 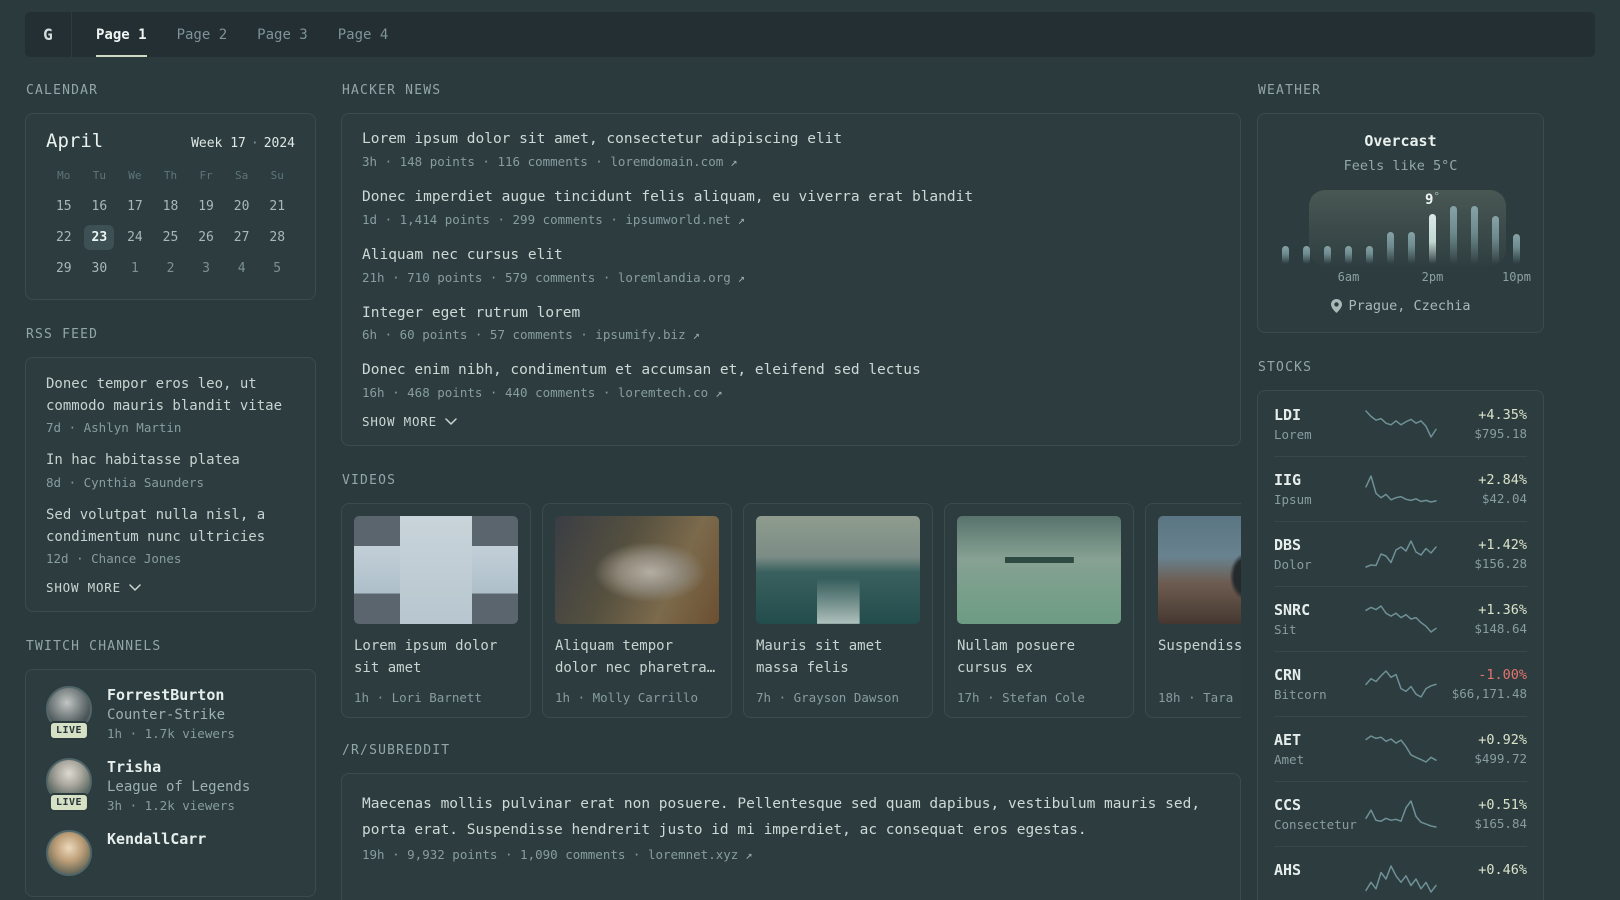 I want to click on subreddit-widget-title: /R/SUBREDDIT, so click(x=396, y=751).